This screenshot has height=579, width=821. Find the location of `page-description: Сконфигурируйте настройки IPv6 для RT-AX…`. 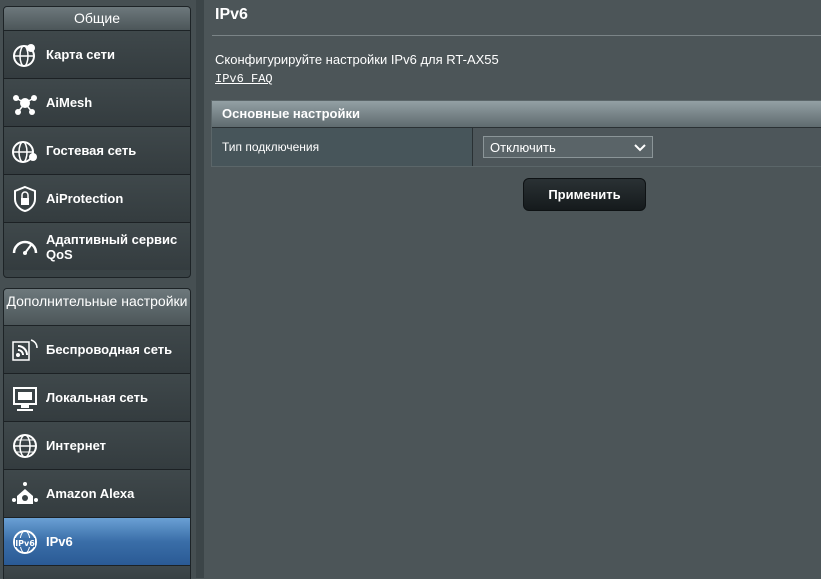

page-description: Сконфигурируйте настройки IPv6 для RT-AX… is located at coordinates (357, 59).